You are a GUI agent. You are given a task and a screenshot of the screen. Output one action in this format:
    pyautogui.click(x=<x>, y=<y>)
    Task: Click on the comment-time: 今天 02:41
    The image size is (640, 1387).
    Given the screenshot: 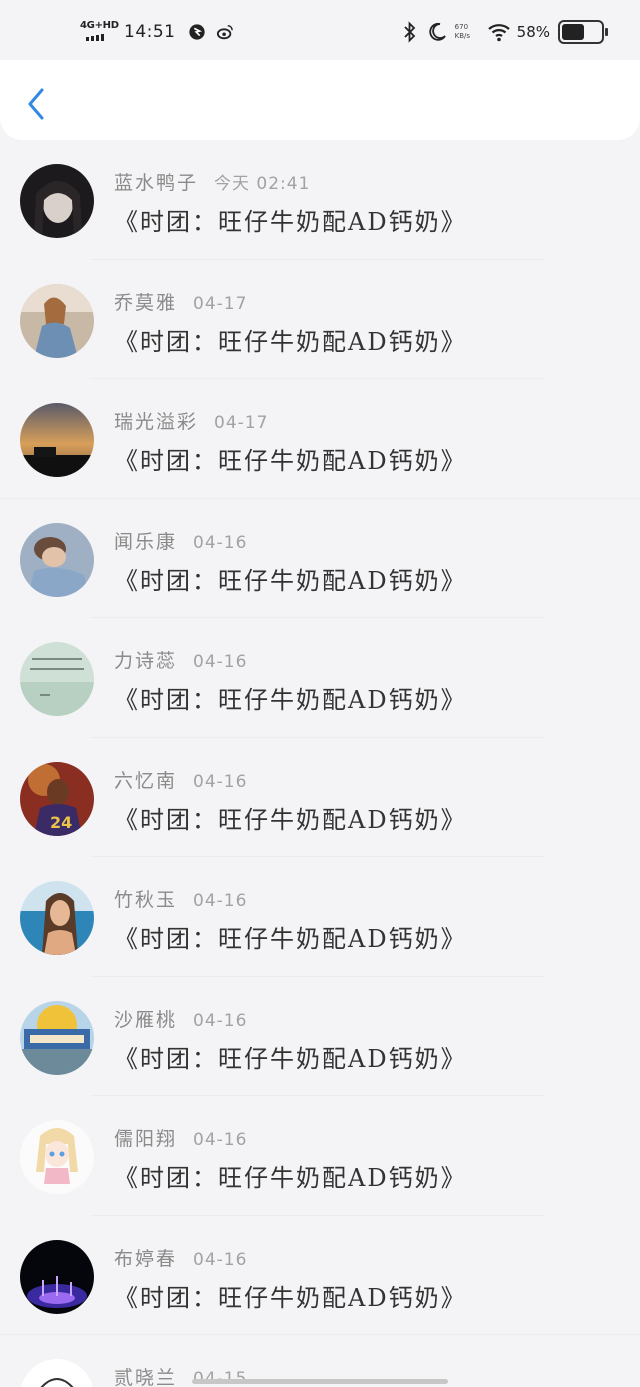 What is the action you would take?
    pyautogui.click(x=262, y=184)
    